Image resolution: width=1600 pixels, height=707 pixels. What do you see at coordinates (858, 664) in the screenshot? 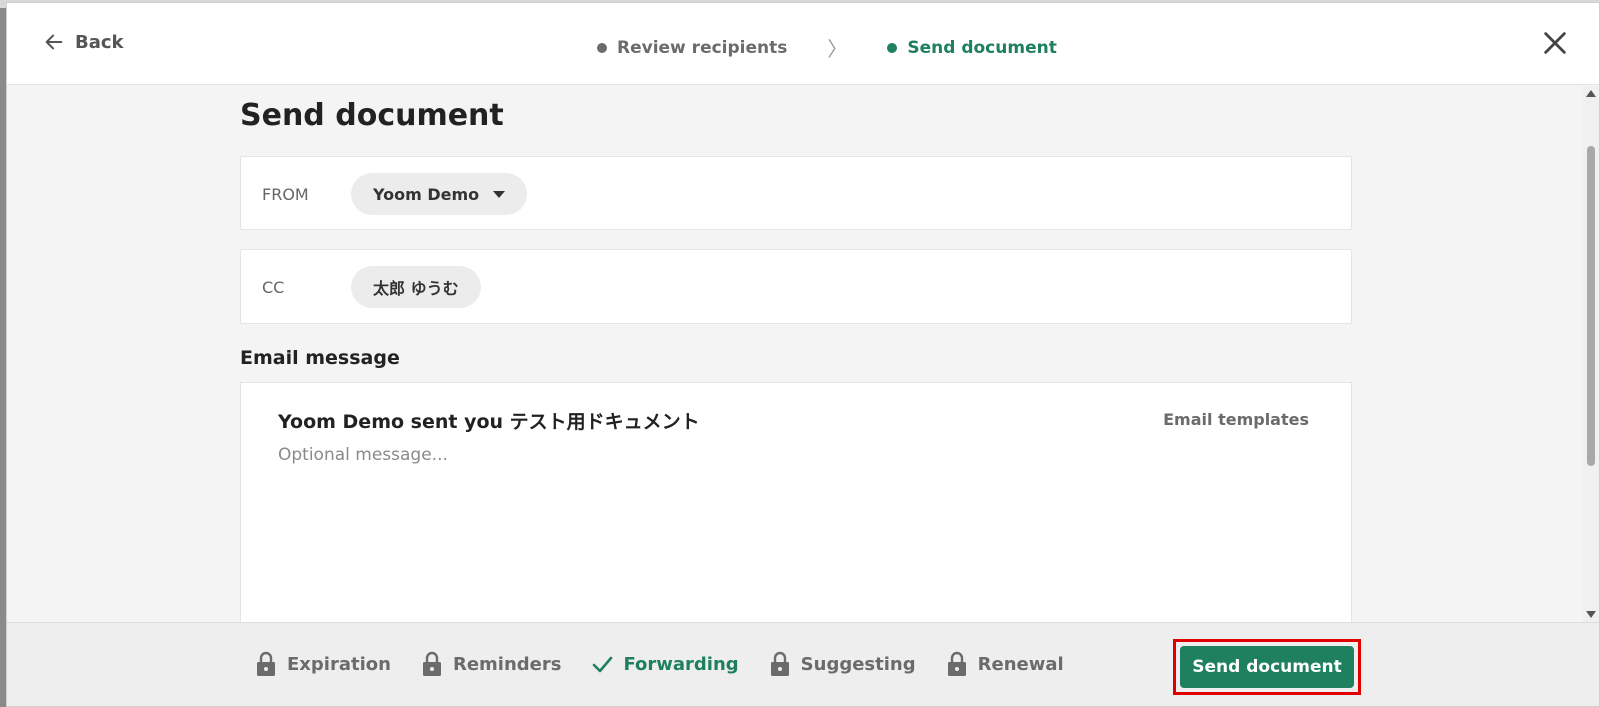
I see `option-label: Suggesting` at bounding box center [858, 664].